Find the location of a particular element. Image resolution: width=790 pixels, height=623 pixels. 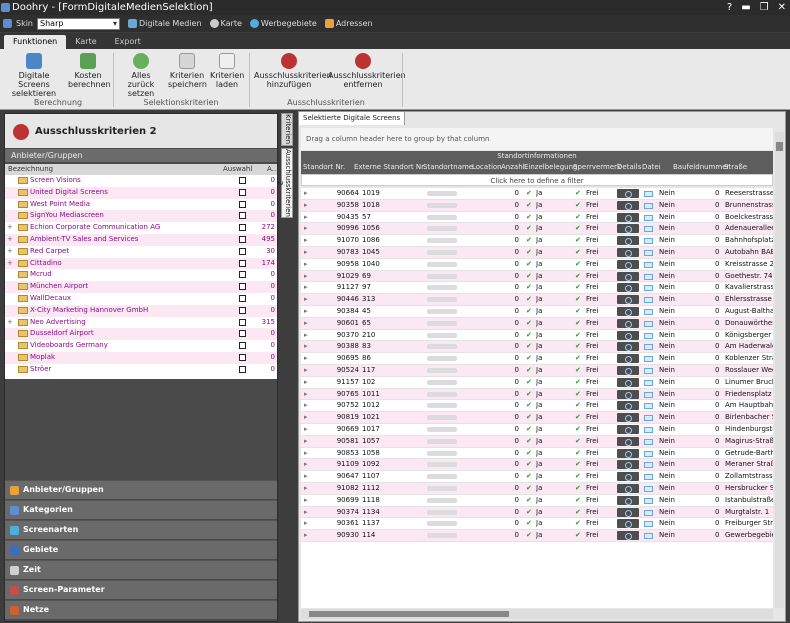

table-row: ▸ 90765 1011 0 ✔ Ja ✔ Frei Nein 0 Friedensplatz - is located at coordinates (537, 394).